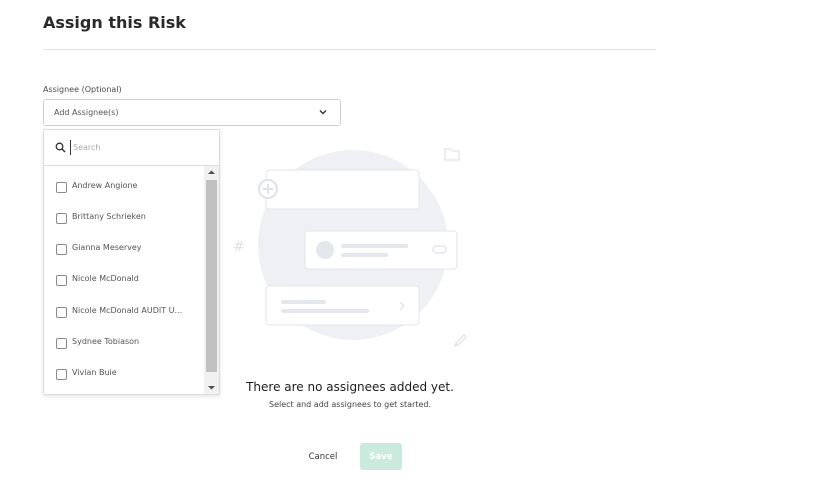 The height and width of the screenshot is (481, 818). What do you see at coordinates (349, 49) in the screenshot?
I see `title-divider` at bounding box center [349, 49].